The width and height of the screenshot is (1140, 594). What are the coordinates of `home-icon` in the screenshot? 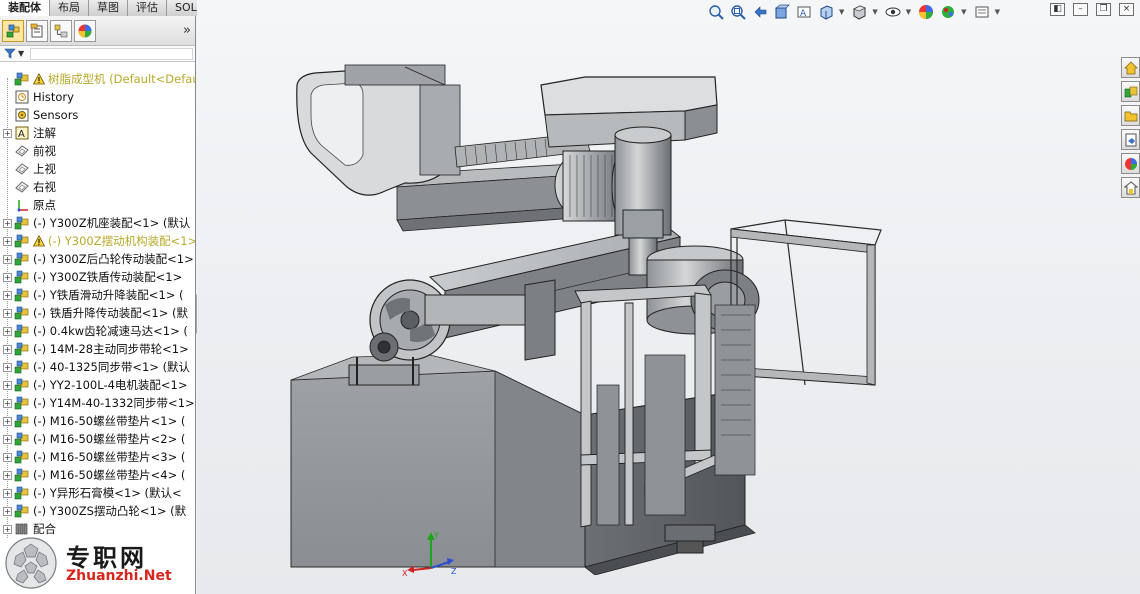 It's located at (1130, 67).